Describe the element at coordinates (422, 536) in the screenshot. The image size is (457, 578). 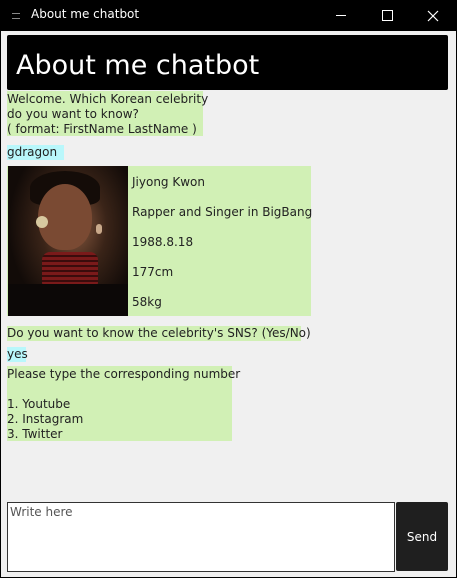
I see `send-button: Send` at that location.